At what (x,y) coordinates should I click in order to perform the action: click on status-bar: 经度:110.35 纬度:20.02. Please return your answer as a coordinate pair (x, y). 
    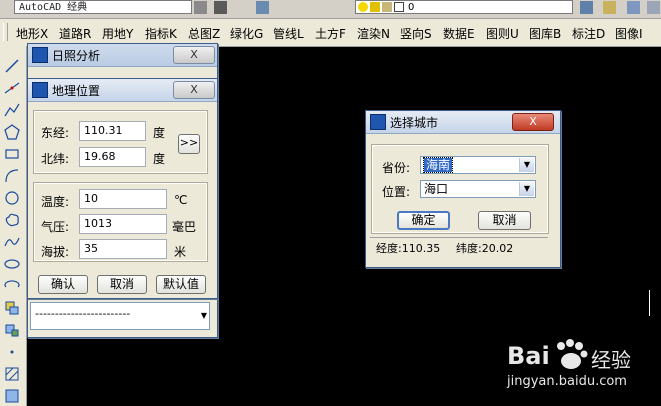
    Looking at the image, I should click on (459, 246).